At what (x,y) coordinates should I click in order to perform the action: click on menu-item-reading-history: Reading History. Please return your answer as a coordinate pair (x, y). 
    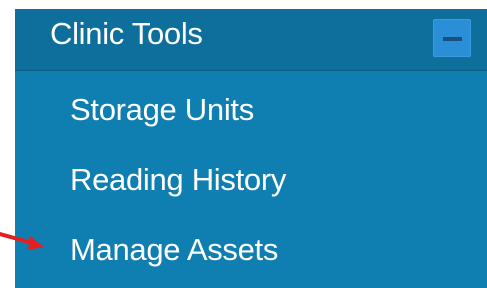
    Looking at the image, I should click on (178, 180).